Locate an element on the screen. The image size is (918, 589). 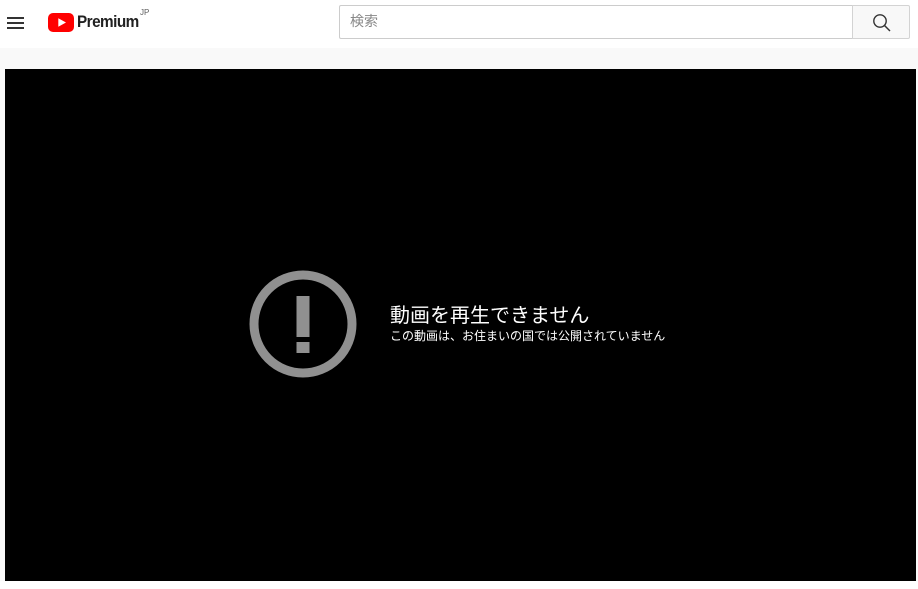
hamburger-menu-icon is located at coordinates (15, 18).